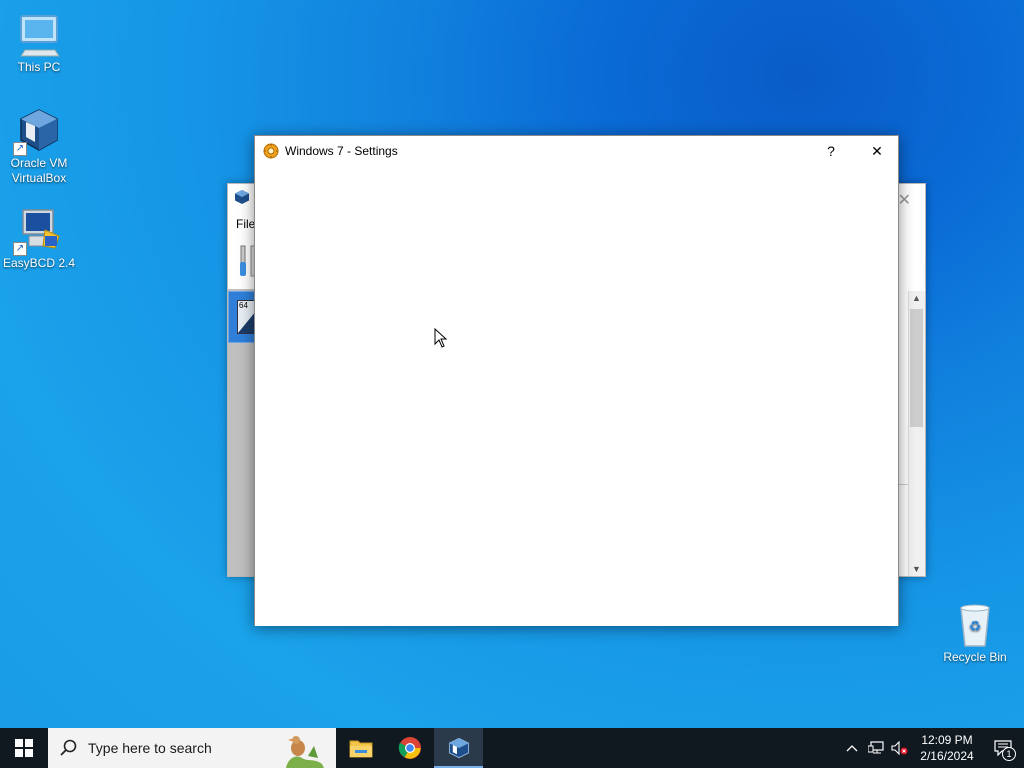 The image size is (1024, 768). I want to click on dialog-titlebar: Windows 7 - Settings ? ✕, so click(576, 151).